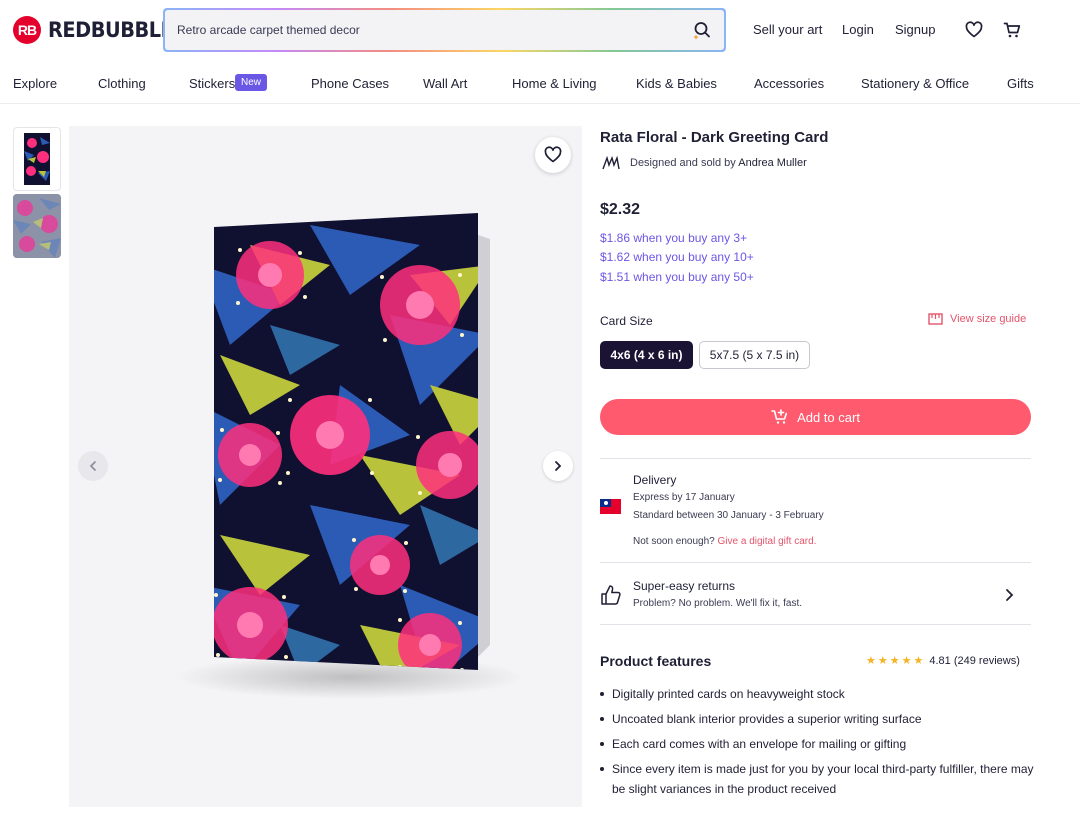 The width and height of the screenshot is (1080, 817). What do you see at coordinates (935, 319) in the screenshot?
I see `ruler-icon` at bounding box center [935, 319].